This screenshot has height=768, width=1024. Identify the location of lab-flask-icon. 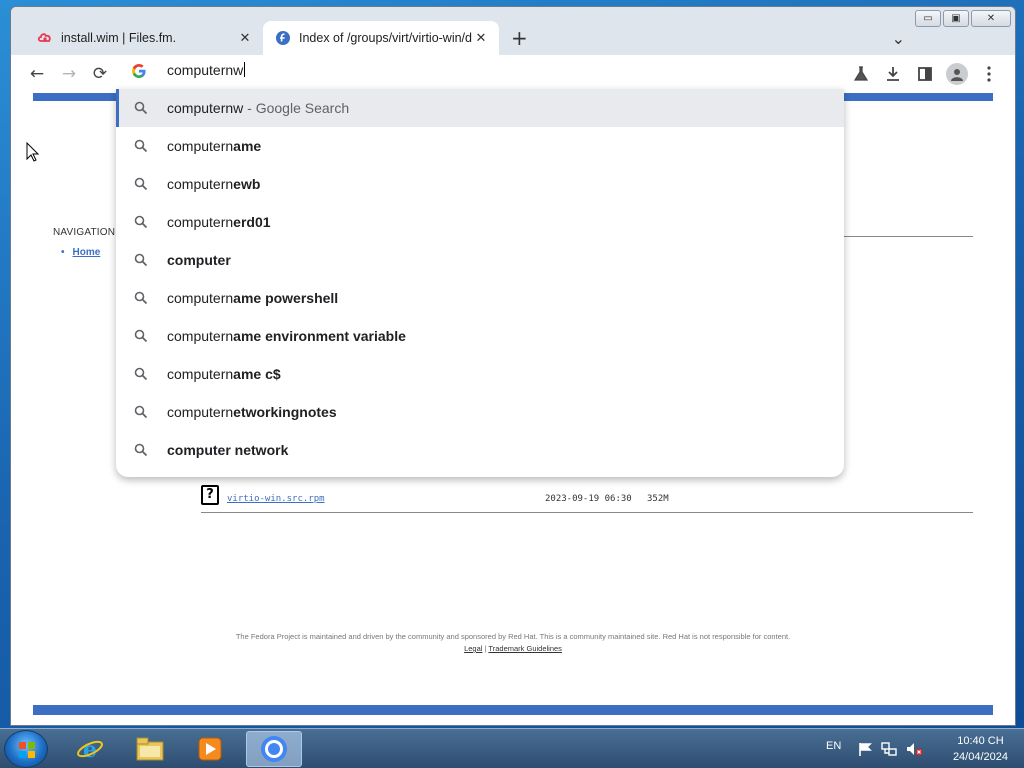
(861, 74).